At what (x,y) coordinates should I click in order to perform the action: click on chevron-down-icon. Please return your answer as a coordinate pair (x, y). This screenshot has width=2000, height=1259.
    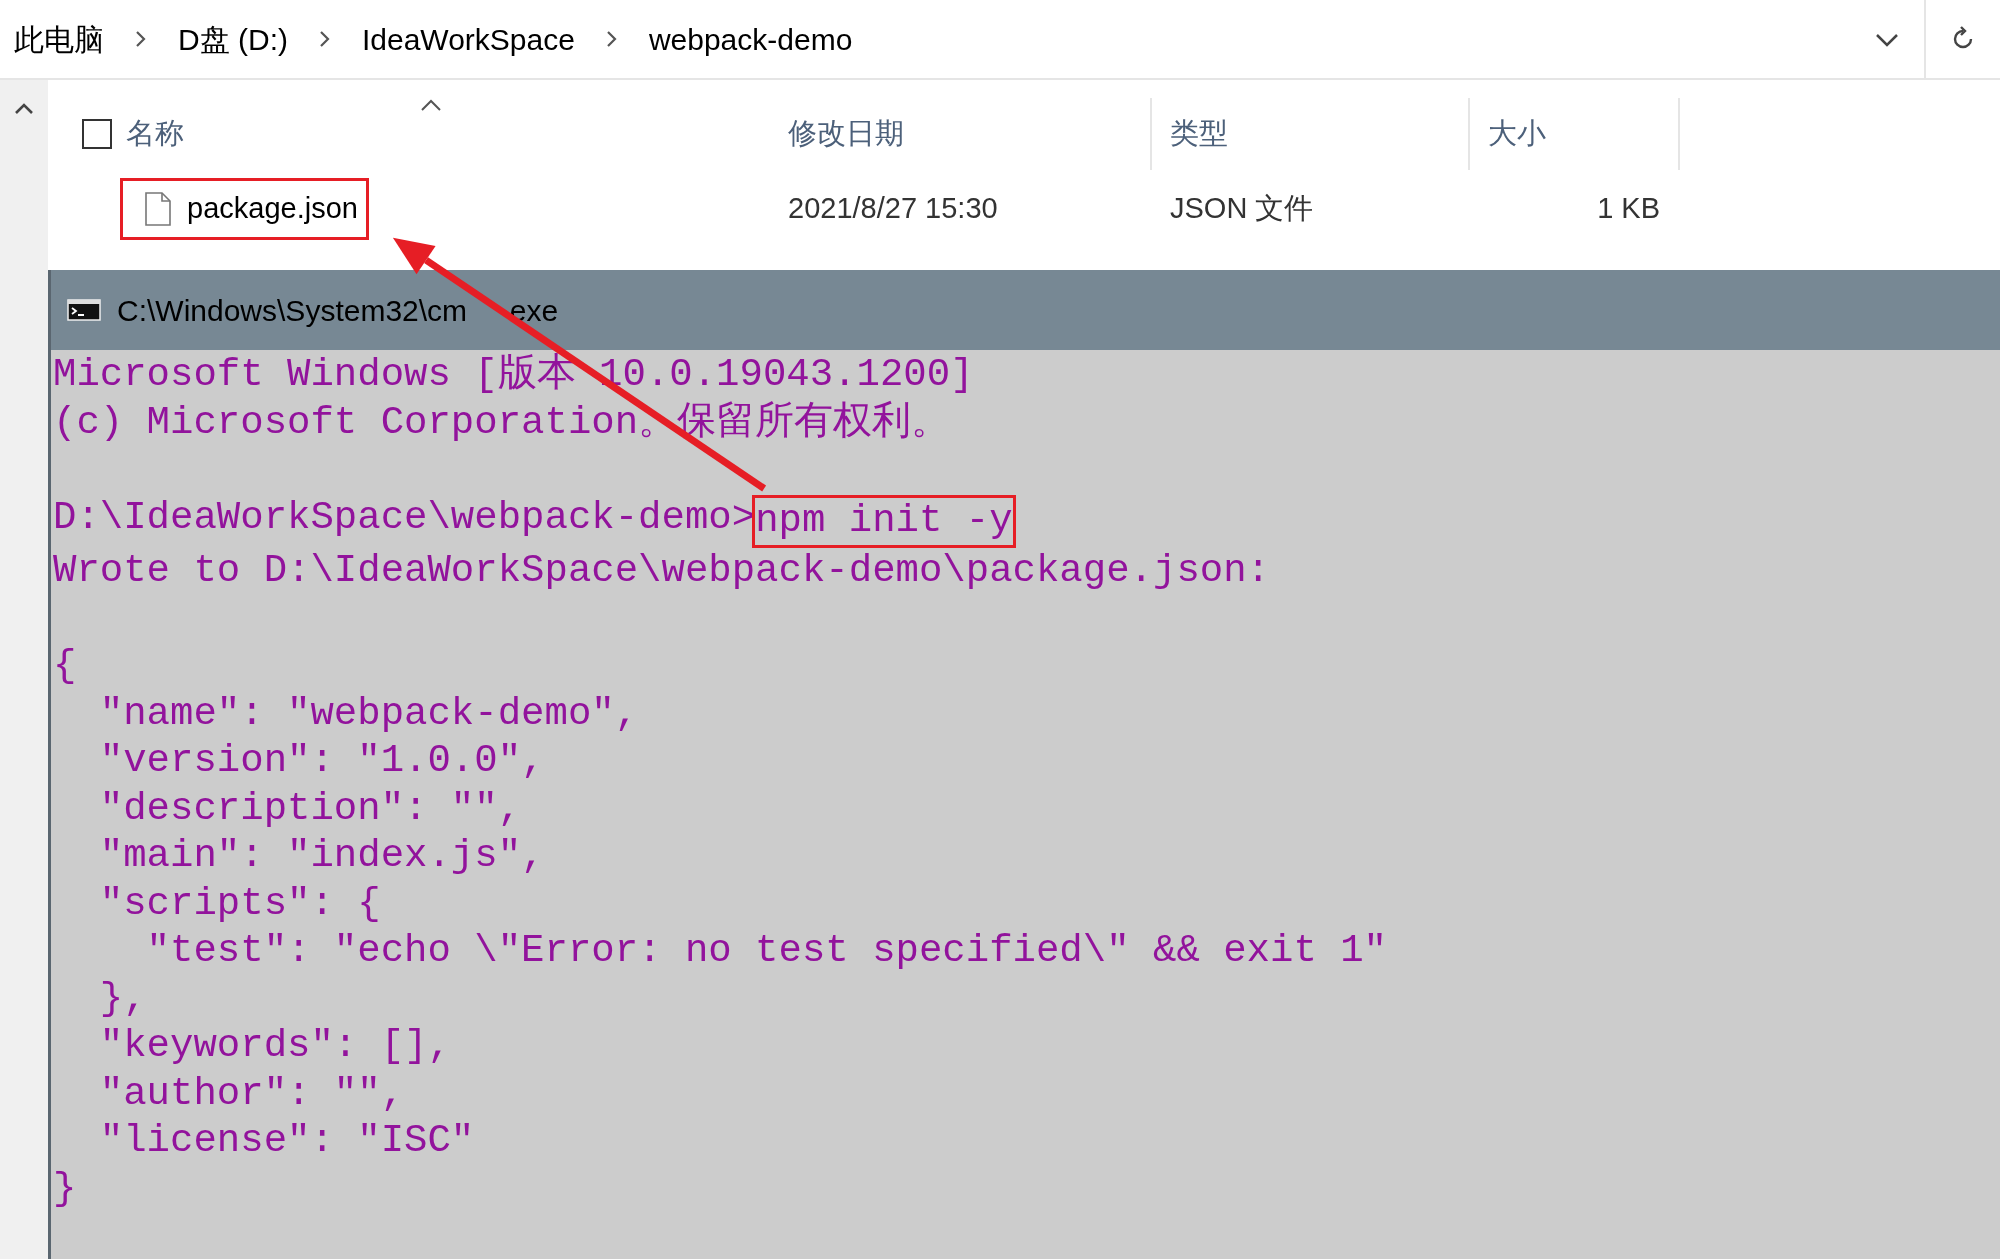
    Looking at the image, I should click on (1887, 39).